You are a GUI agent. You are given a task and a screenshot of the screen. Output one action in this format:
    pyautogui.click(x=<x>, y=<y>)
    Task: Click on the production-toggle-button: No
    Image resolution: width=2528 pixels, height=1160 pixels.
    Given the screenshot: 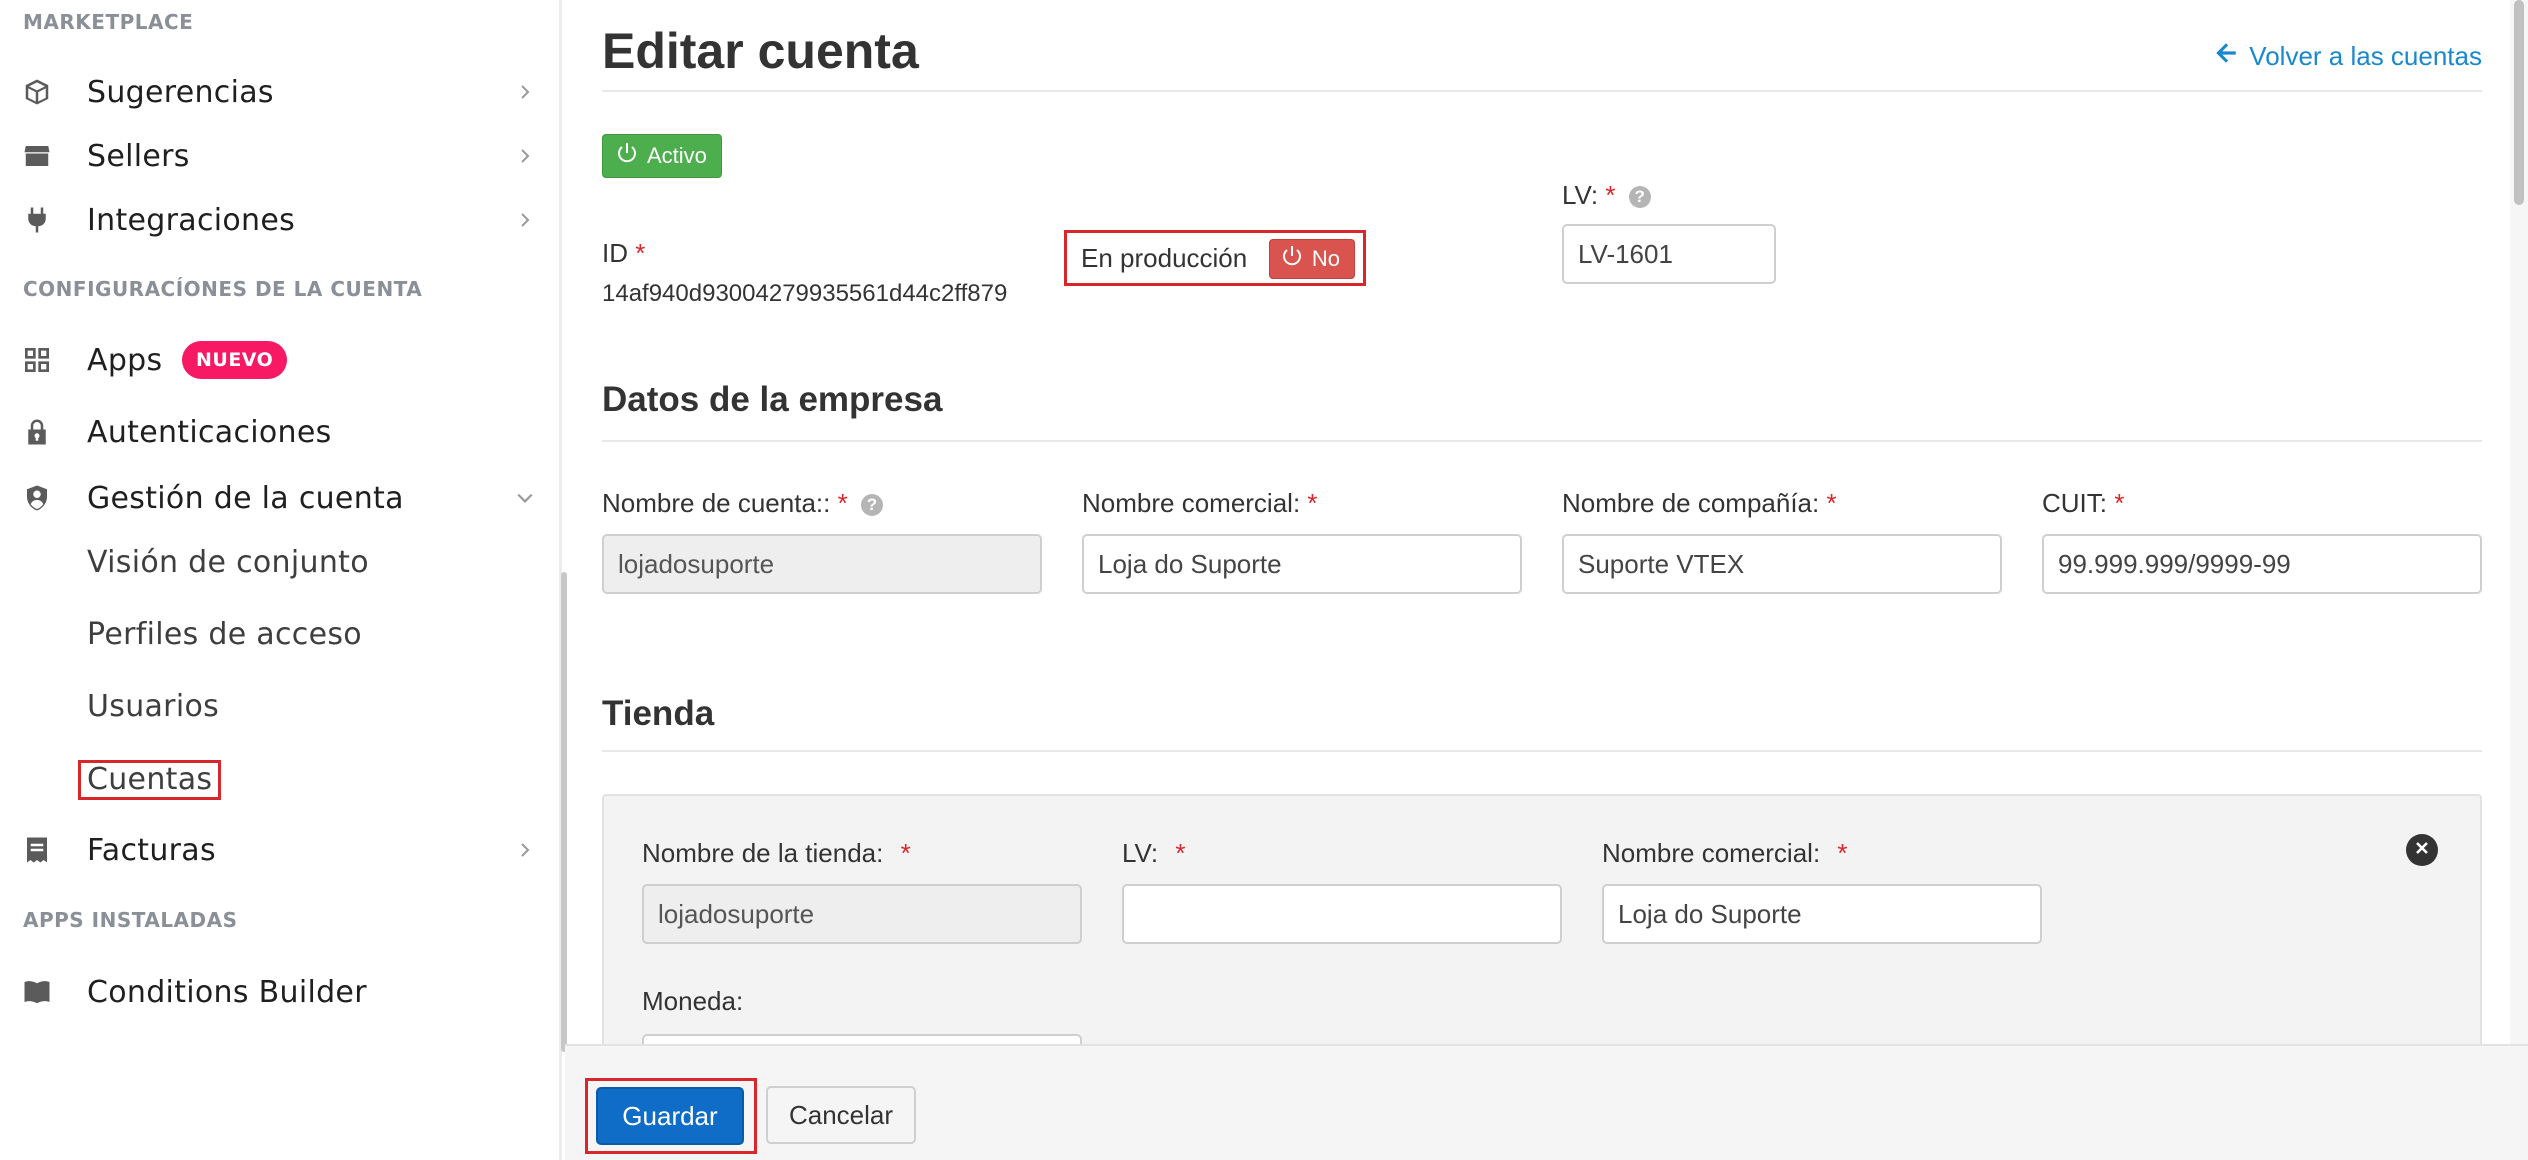 What is the action you would take?
    pyautogui.click(x=1311, y=259)
    